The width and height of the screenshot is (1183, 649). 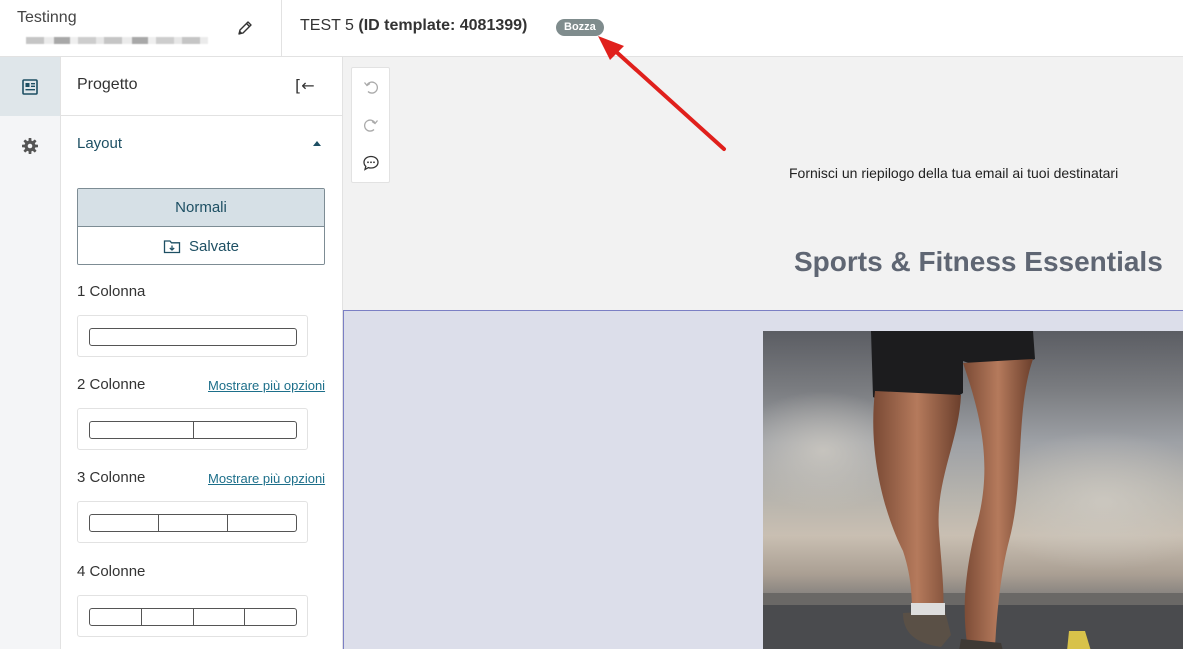 I want to click on comment-button, so click(x=371, y=163).